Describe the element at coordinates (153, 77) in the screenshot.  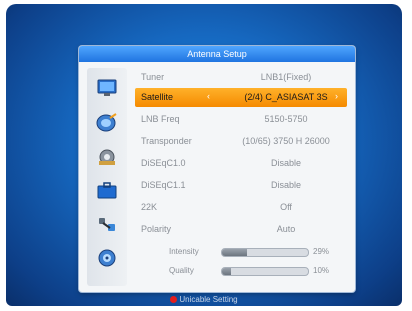
I see `setting-label: Tuner` at that location.